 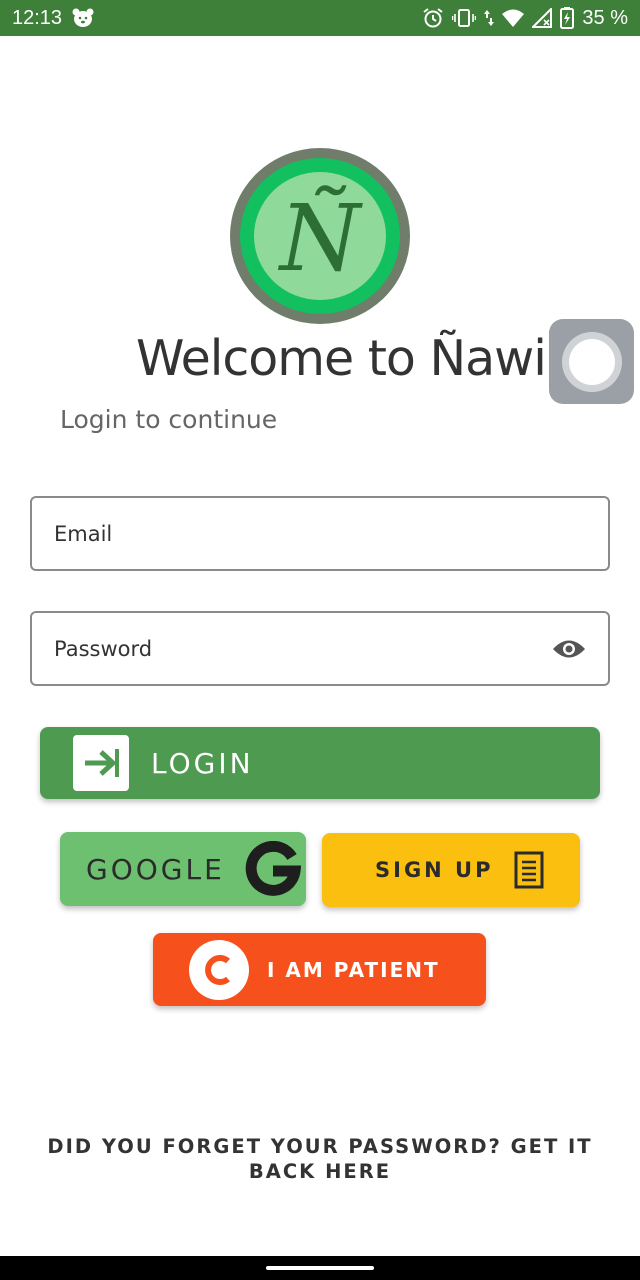 I want to click on status-time: 12:13, so click(x=37, y=17).